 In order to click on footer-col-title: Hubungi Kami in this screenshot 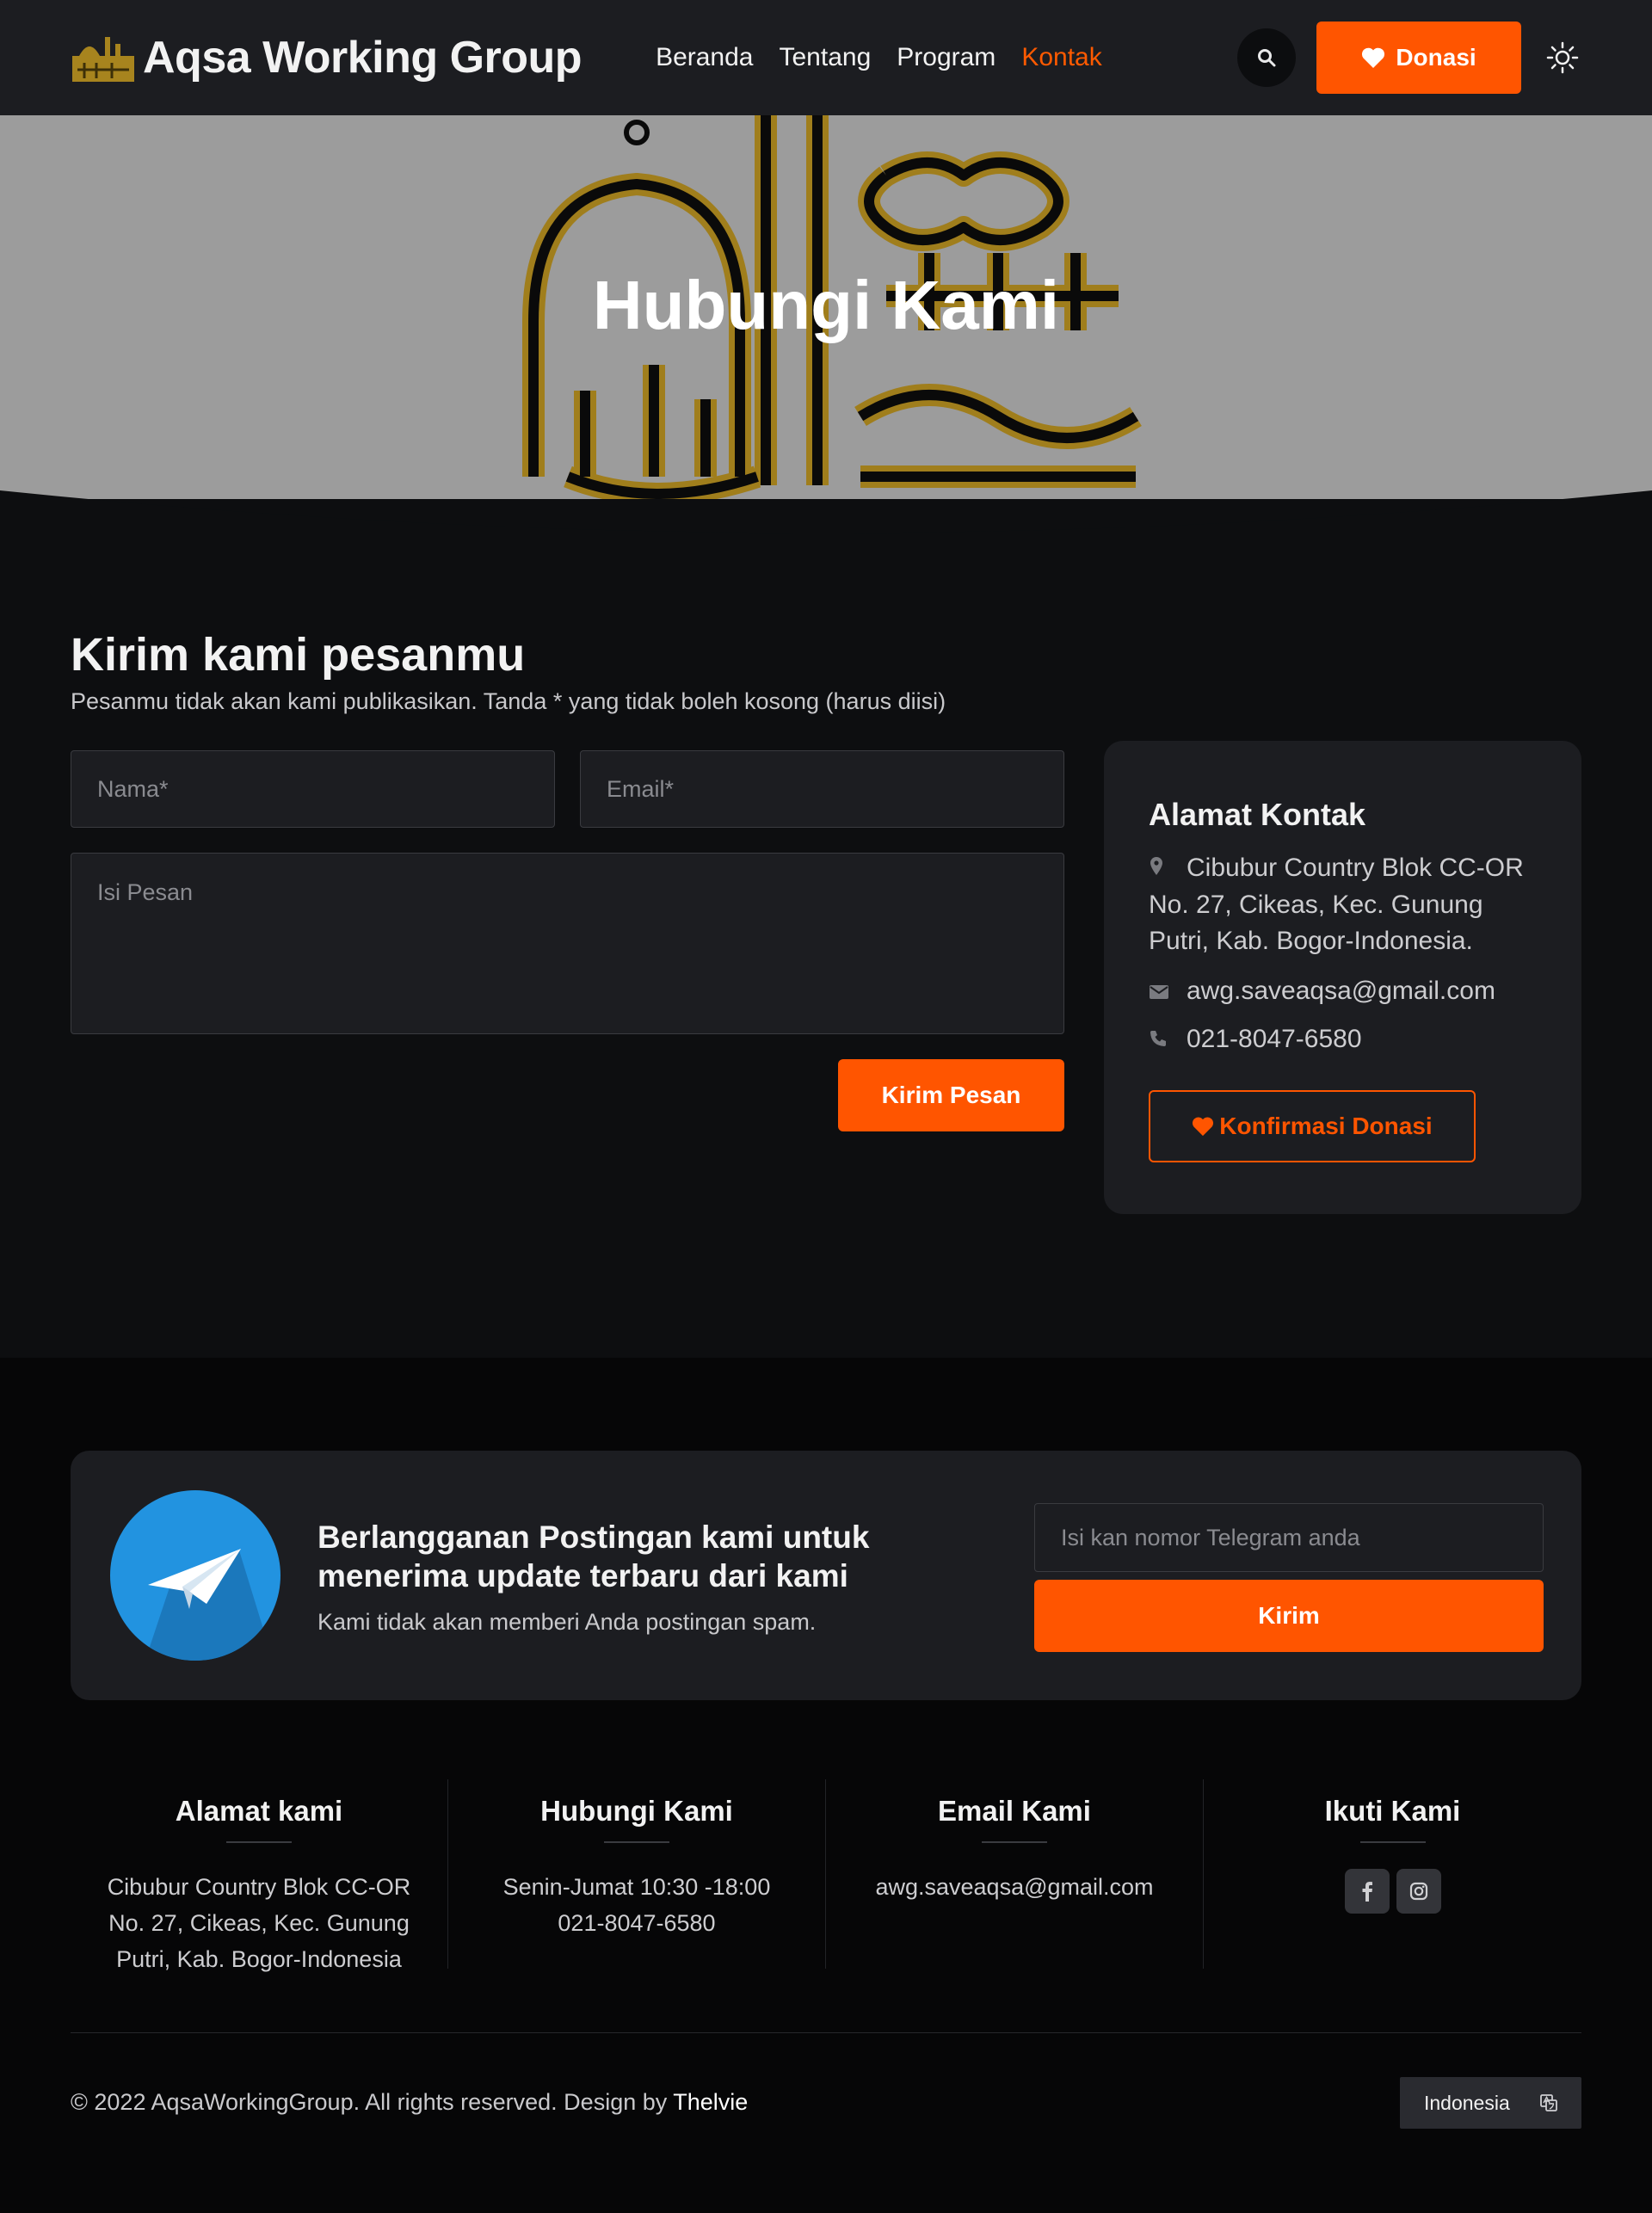, I will do `click(636, 1811)`.